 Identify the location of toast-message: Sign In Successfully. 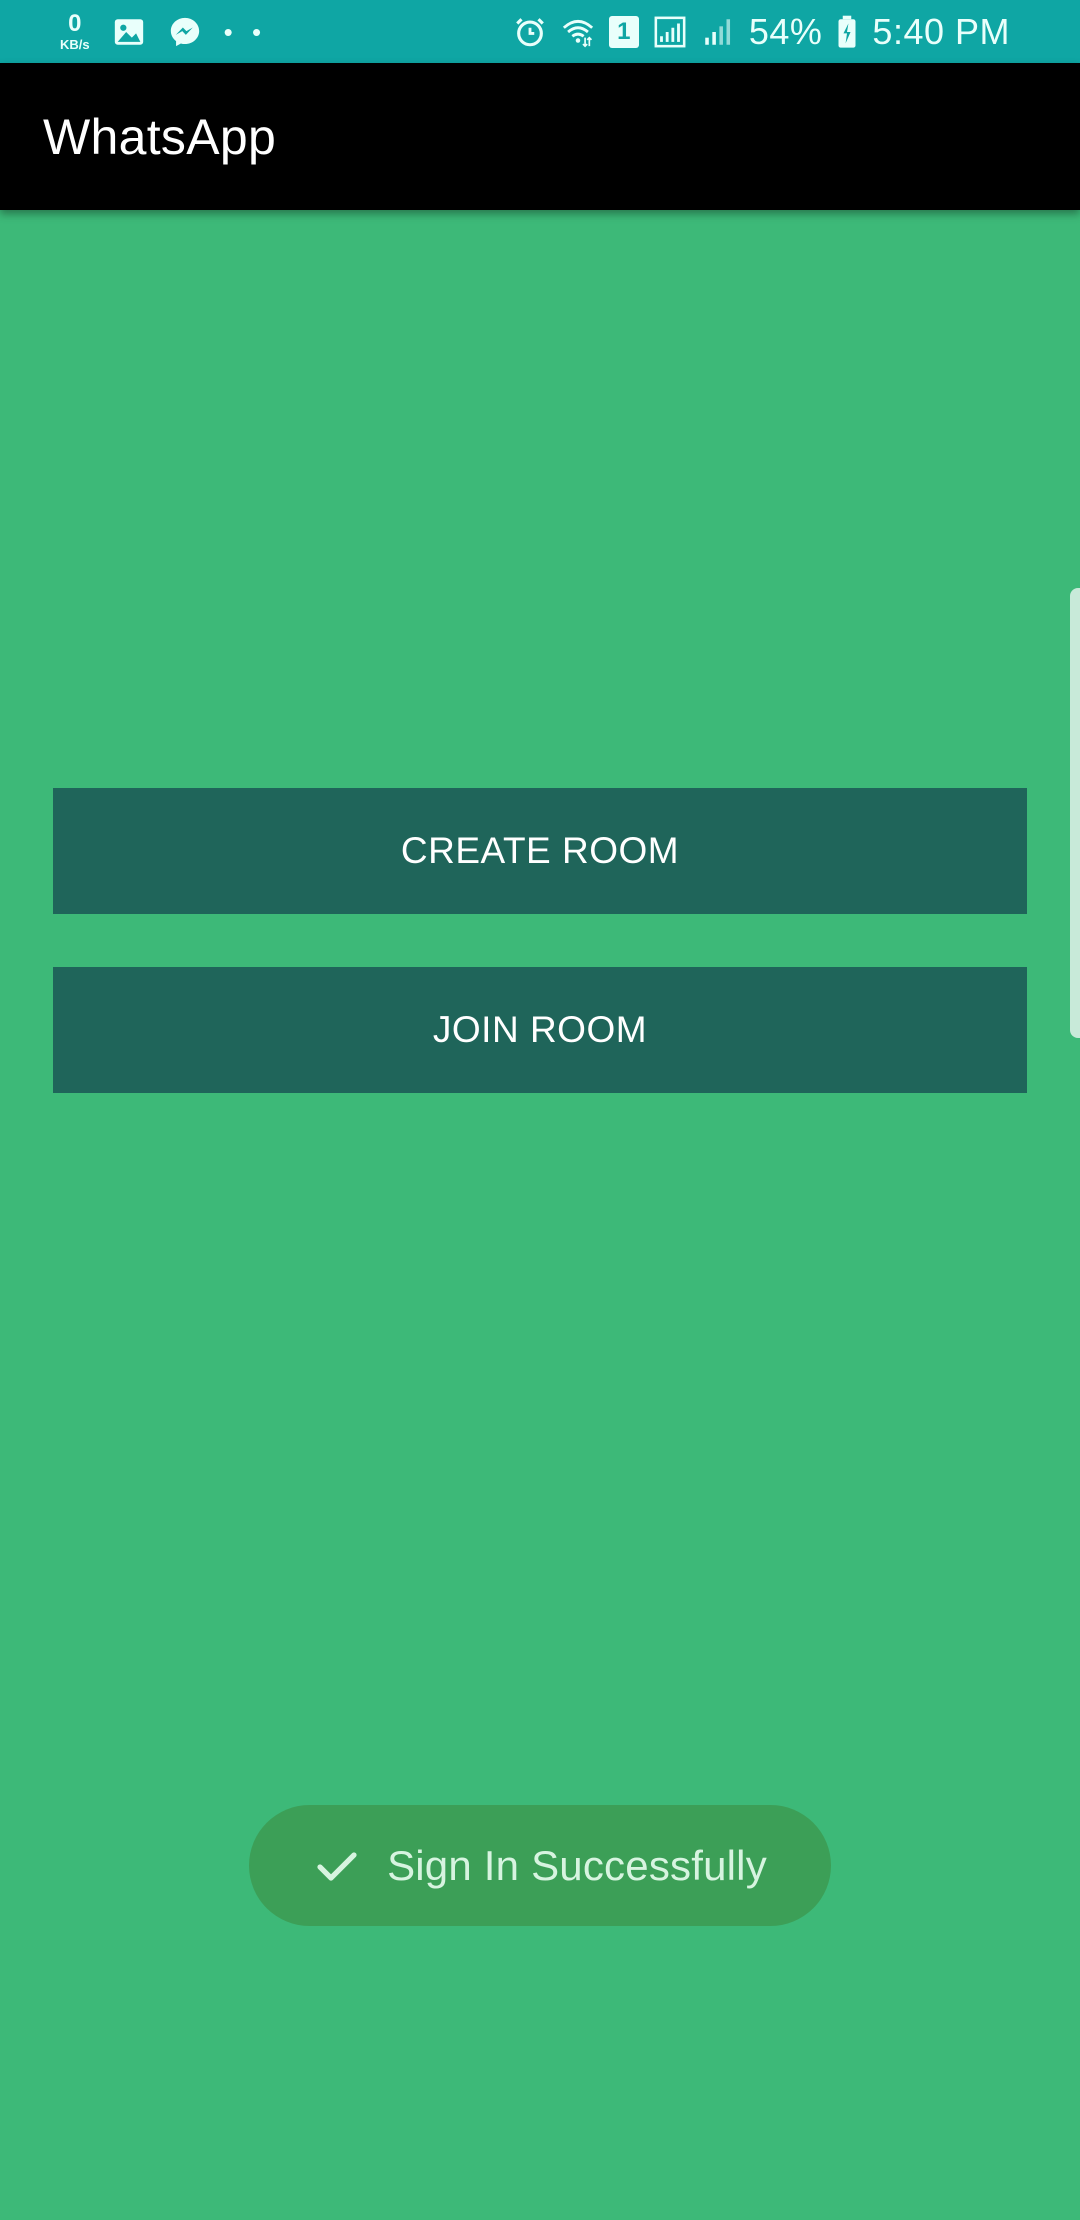
(540, 1865).